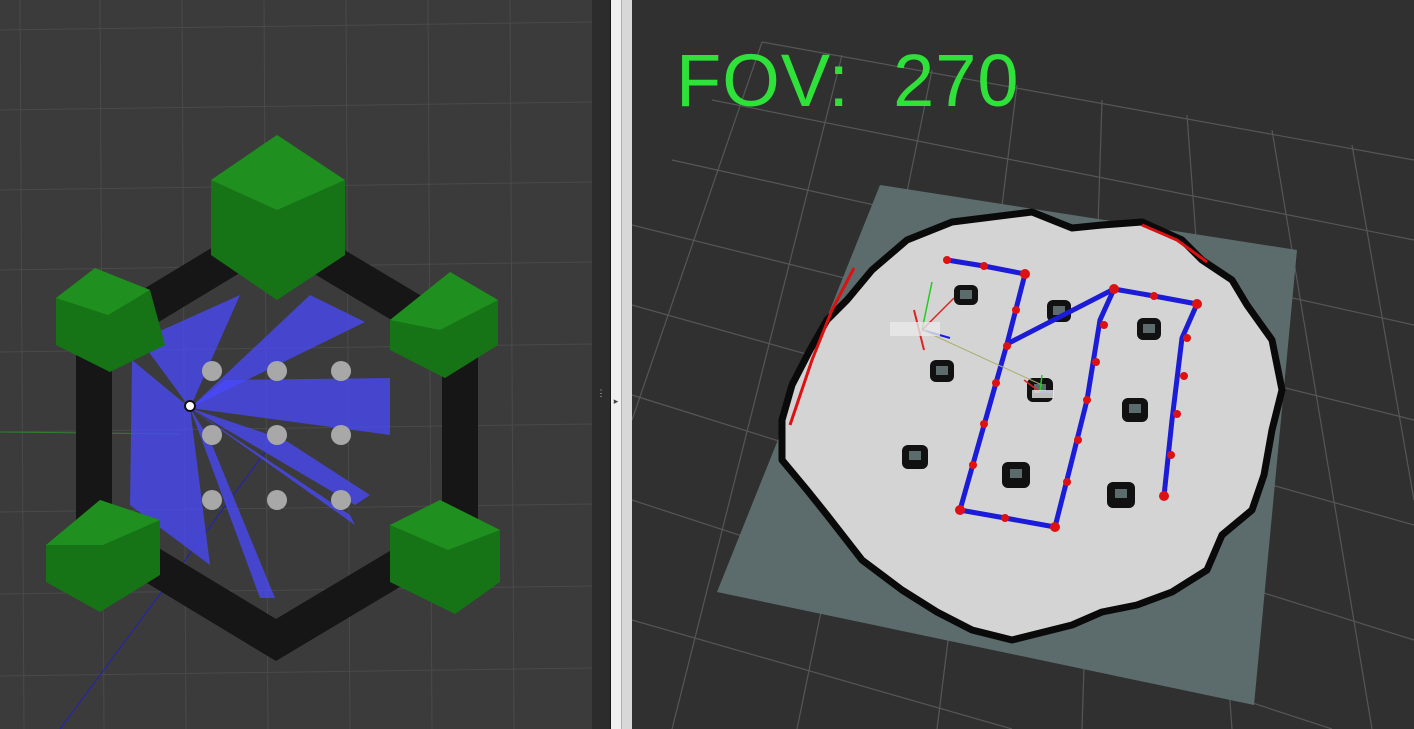 The image size is (1414, 729). What do you see at coordinates (110, 320) in the screenshot?
I see `cube-left-upper` at bounding box center [110, 320].